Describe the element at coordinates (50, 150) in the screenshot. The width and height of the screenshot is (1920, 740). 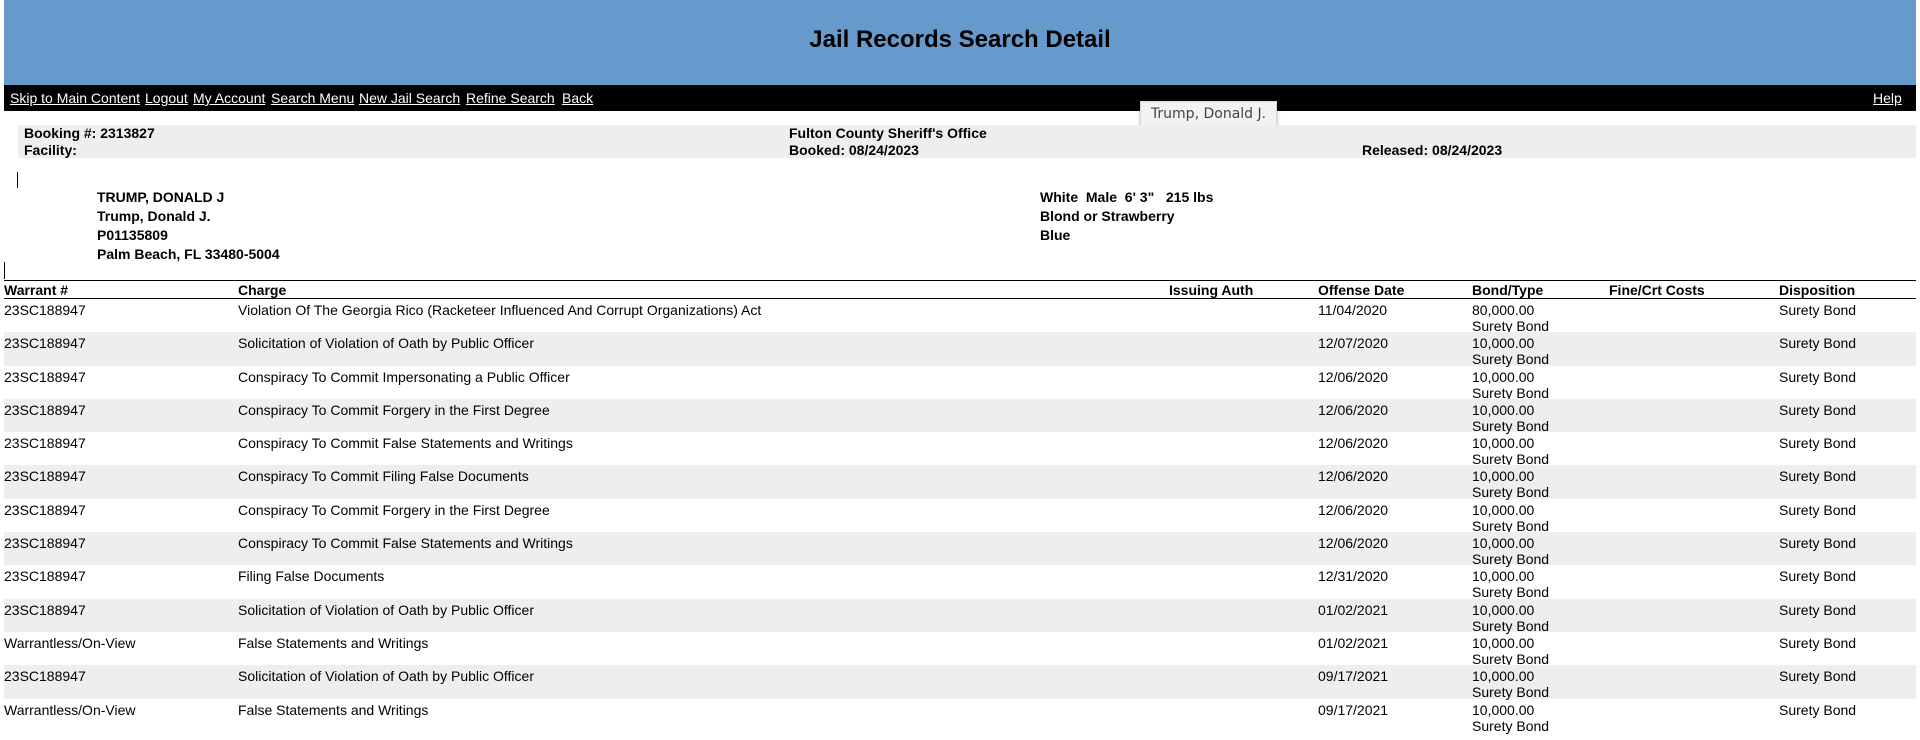
I see `facility-label: Facility:` at that location.